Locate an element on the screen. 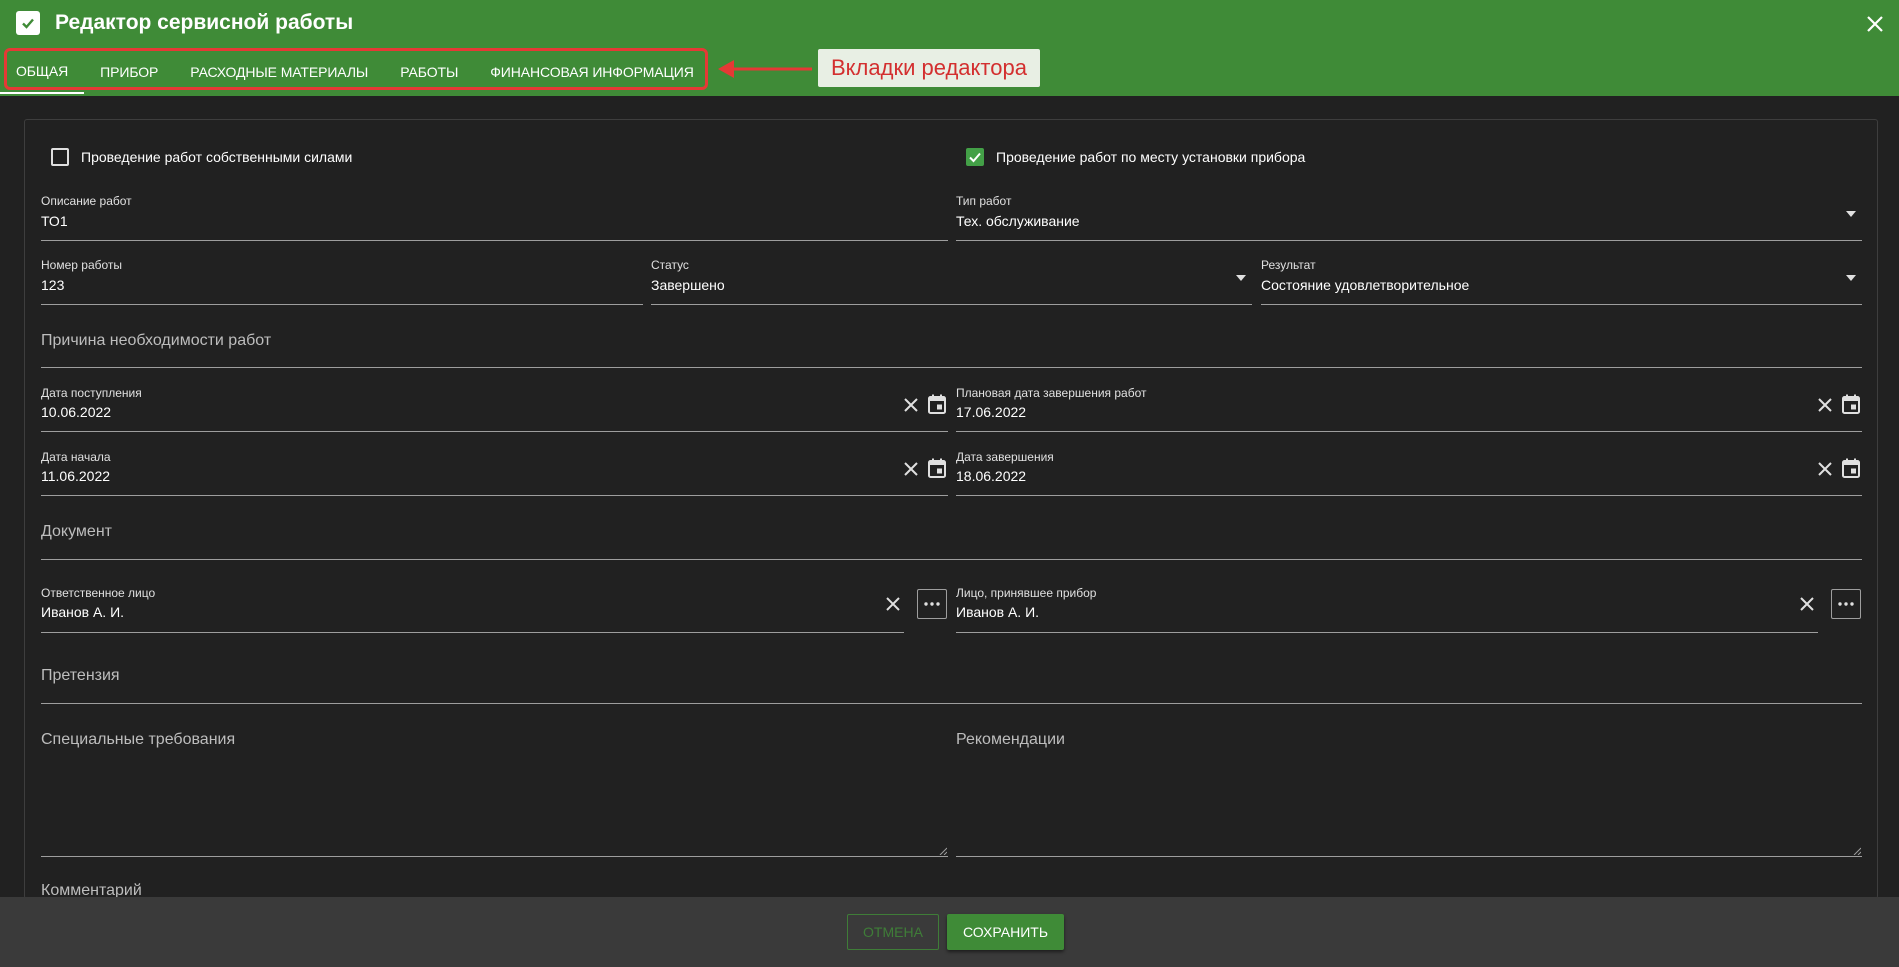  start-date-label: Дата начала is located at coordinates (76, 457).